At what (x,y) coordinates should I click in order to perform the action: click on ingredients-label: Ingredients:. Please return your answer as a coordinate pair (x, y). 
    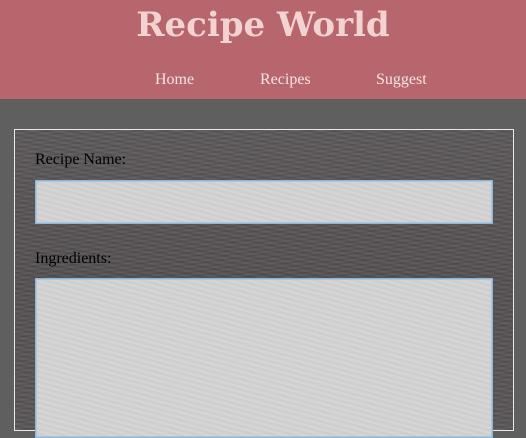
    Looking at the image, I should click on (73, 258).